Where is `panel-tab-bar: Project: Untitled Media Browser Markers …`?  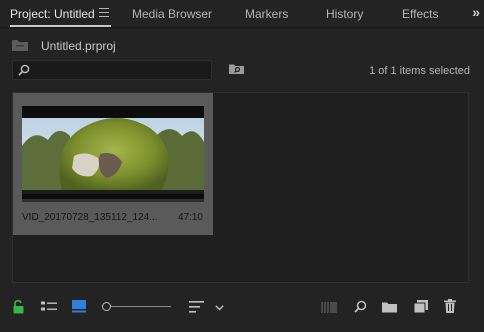 panel-tab-bar: Project: Untitled Media Browser Markers … is located at coordinates (242, 14).